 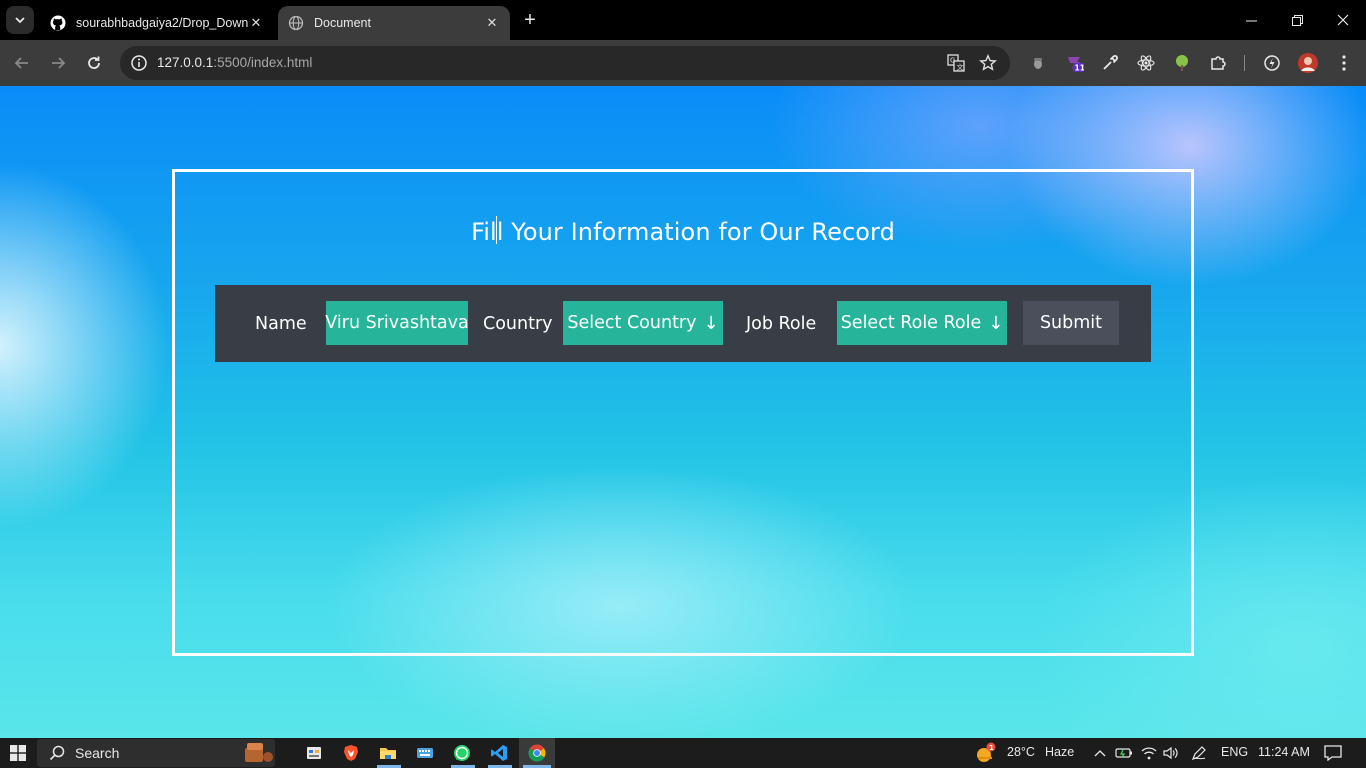 I want to click on toolbar-divider, so click(x=1244, y=63).